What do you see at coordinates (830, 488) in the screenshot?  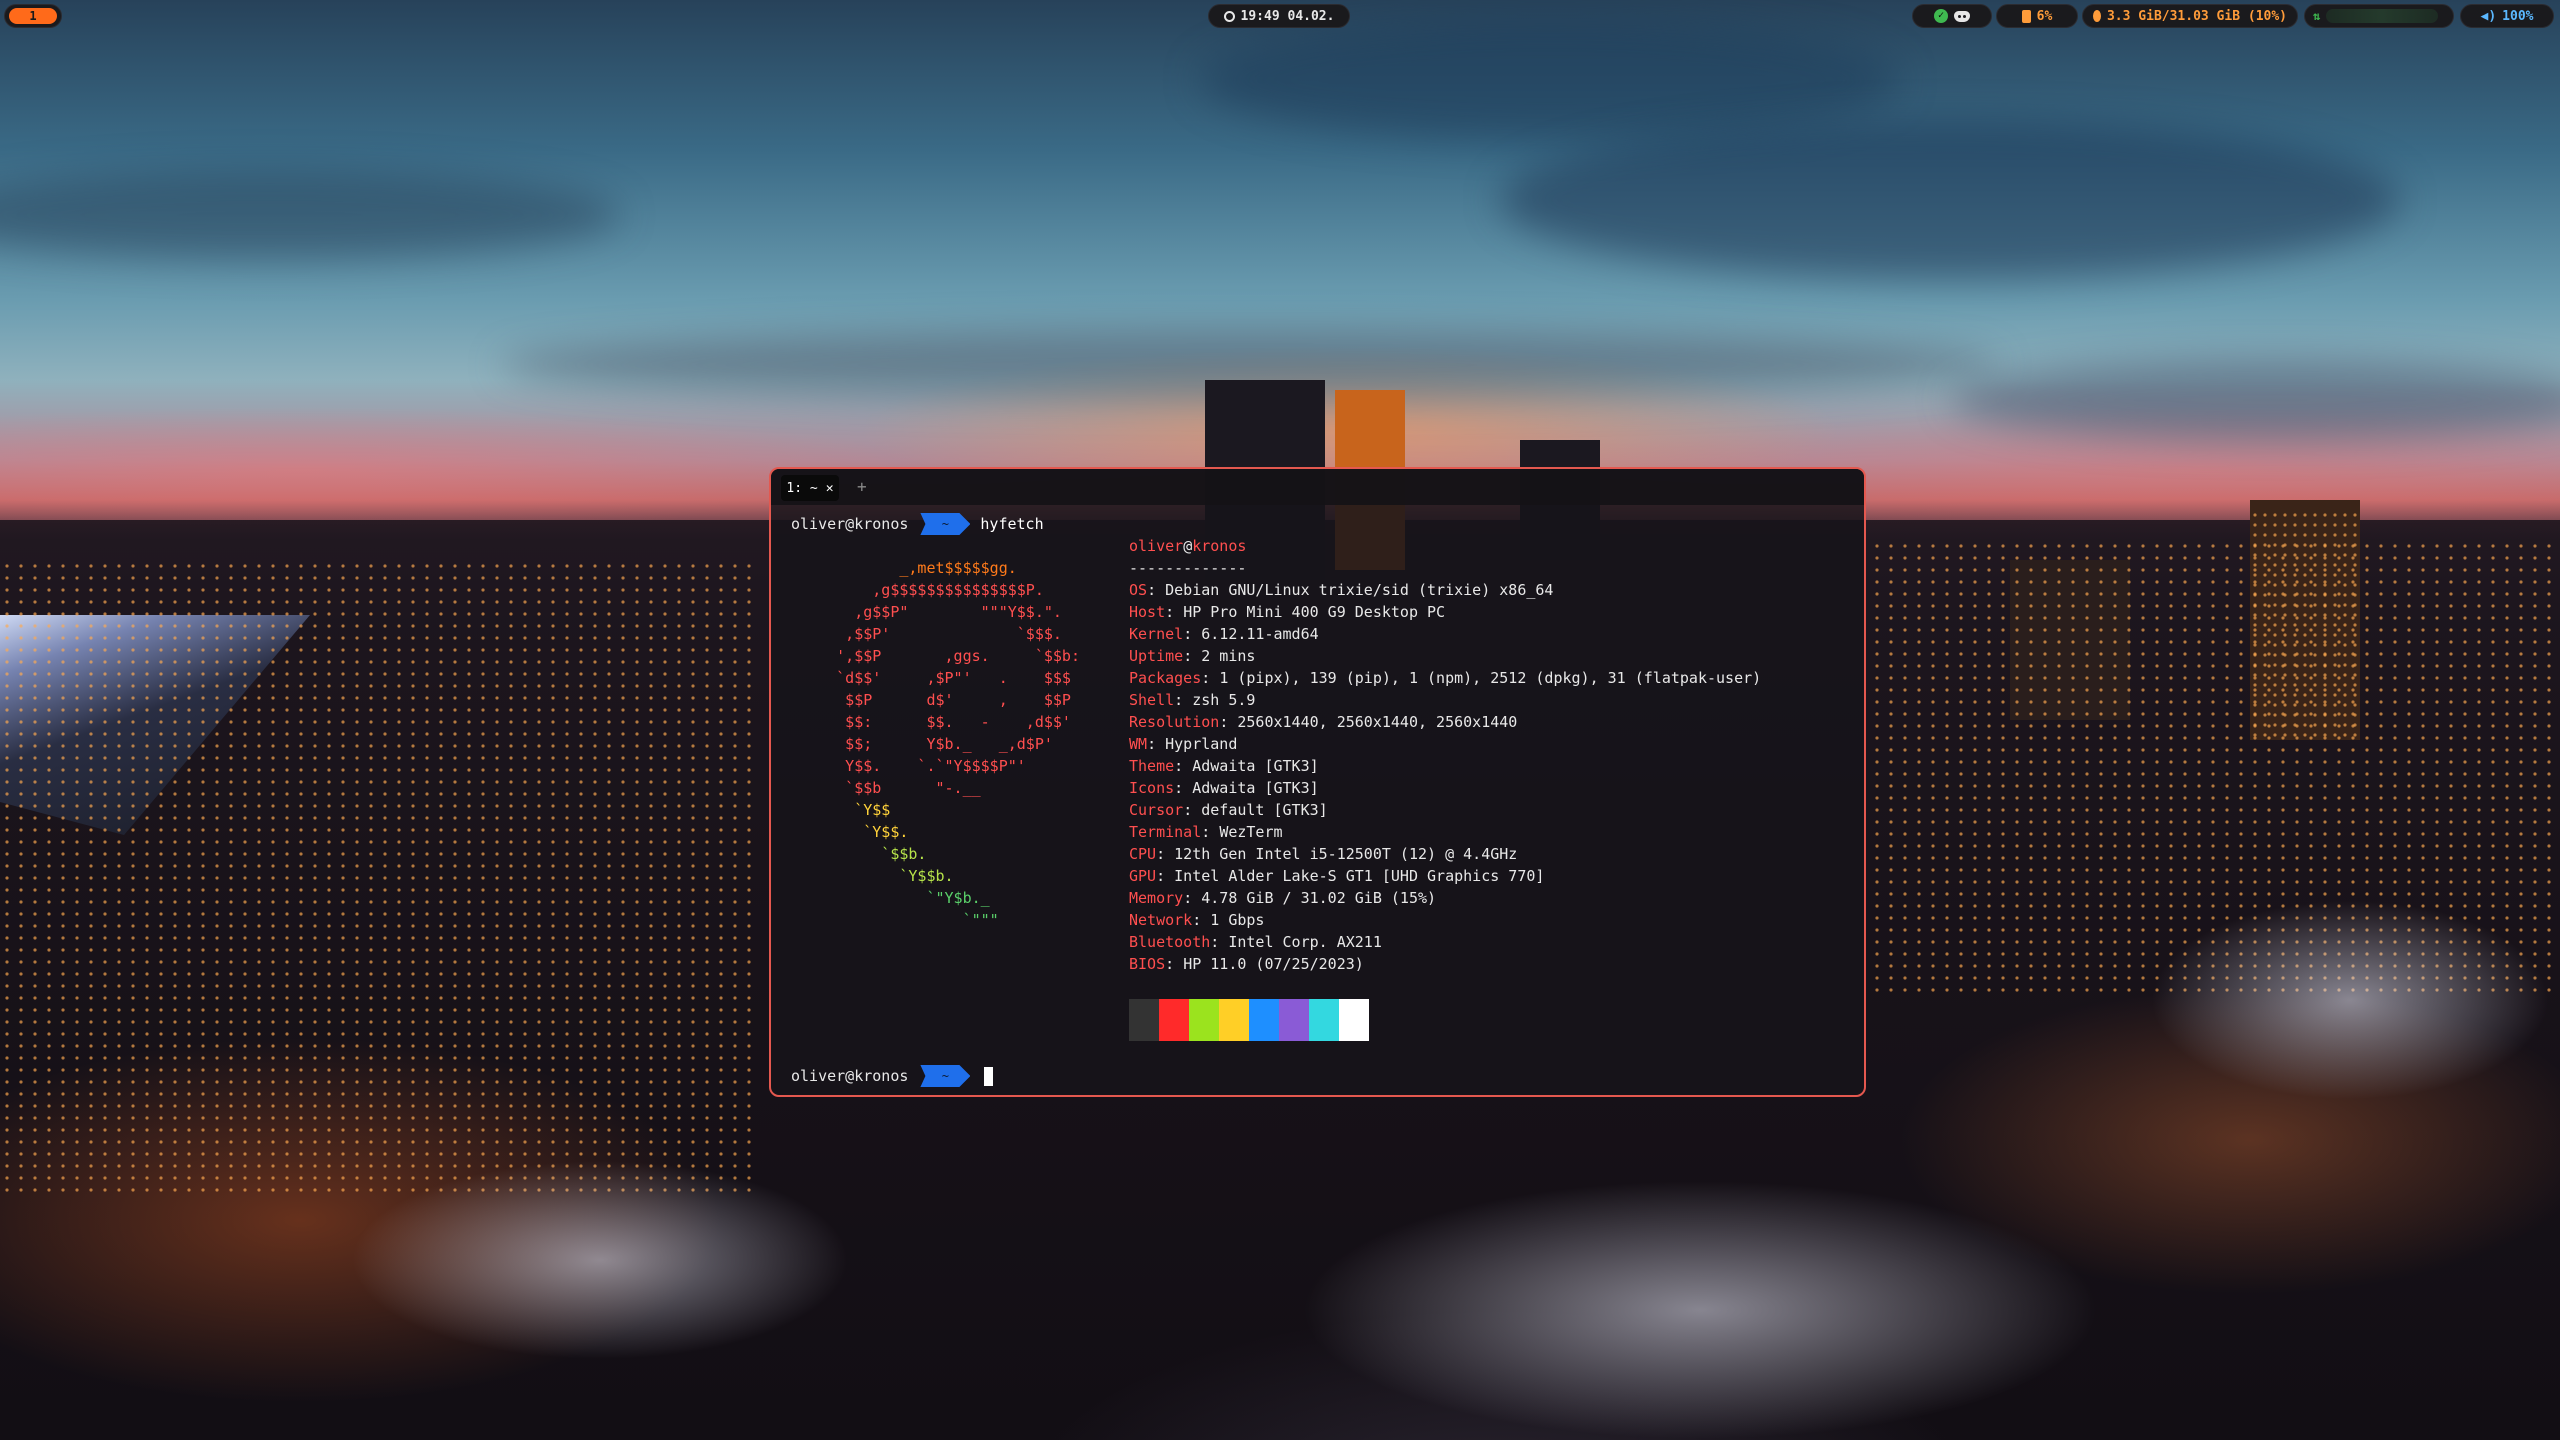 I see `tab-close-icon: ✕` at bounding box center [830, 488].